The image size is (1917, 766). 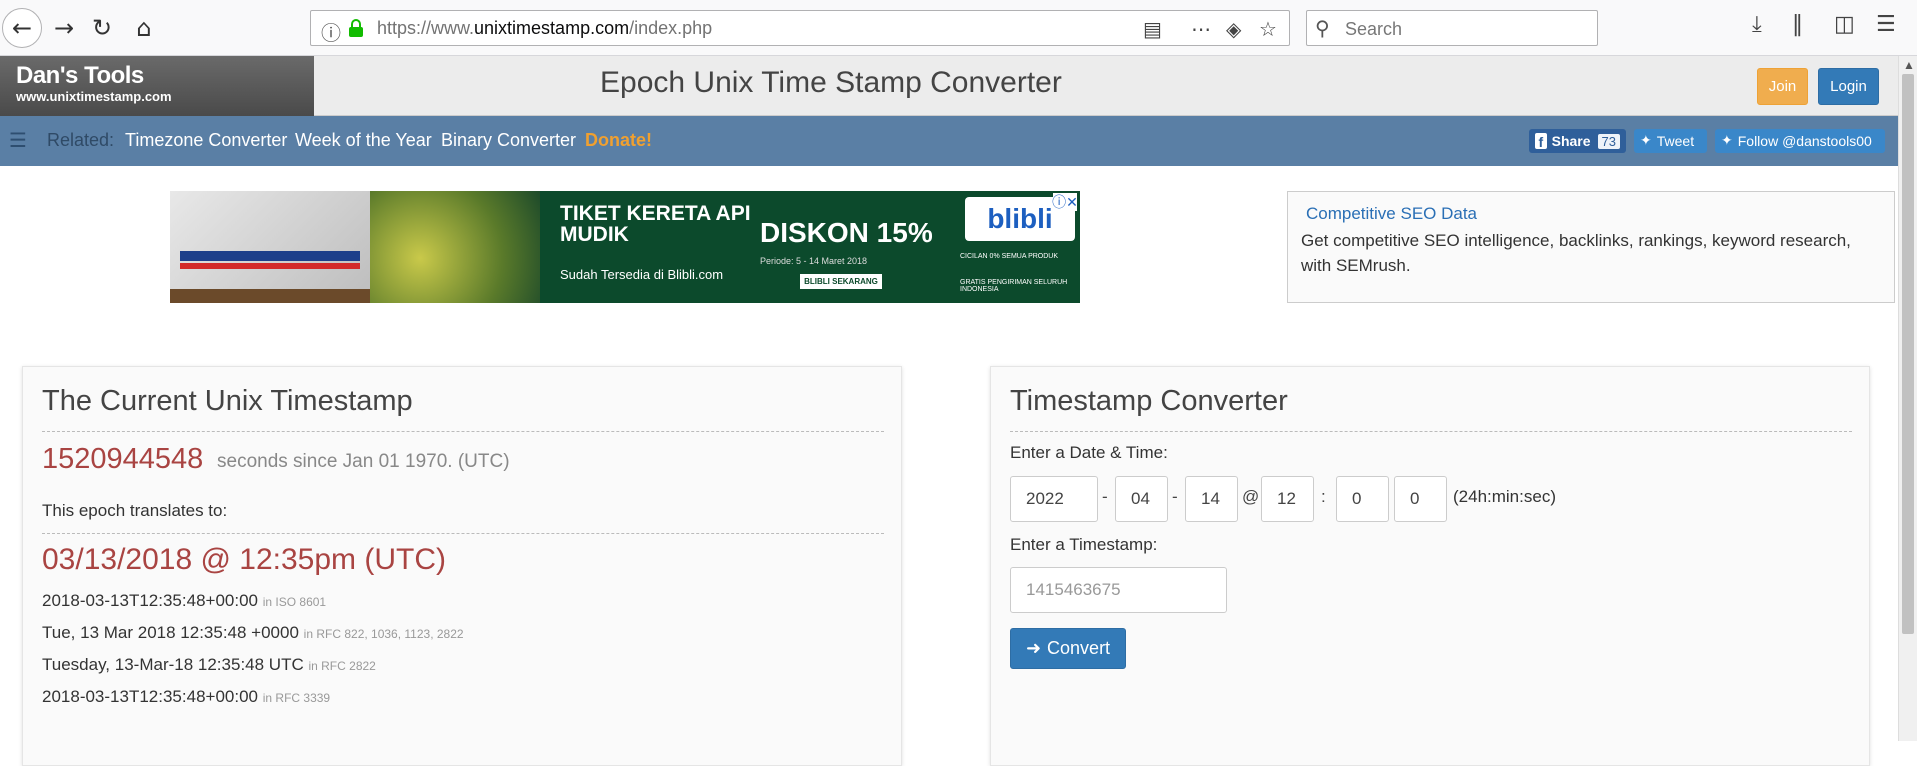 I want to click on follow-button: ✦ Follow @danstools00, so click(x=1800, y=141).